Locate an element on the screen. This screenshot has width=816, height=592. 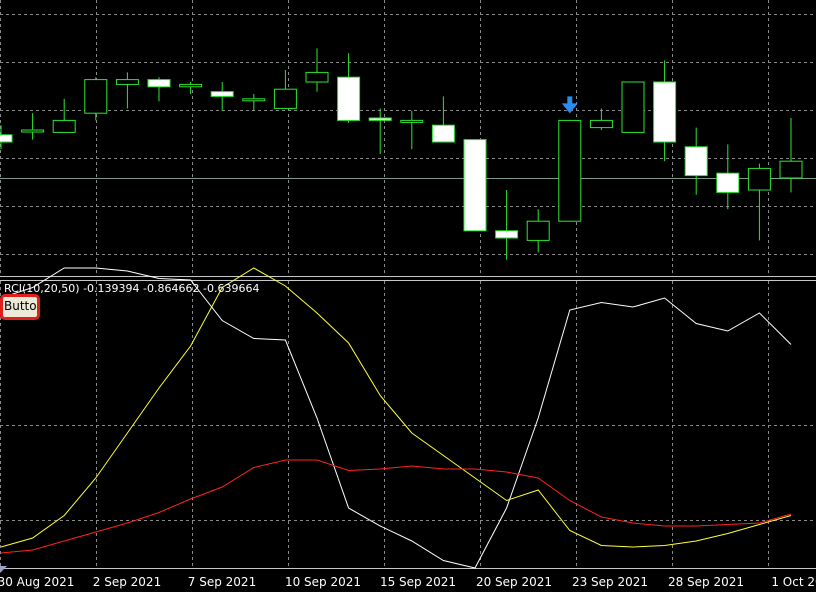
x-tick-label: 30 Aug 2021 is located at coordinates (37, 582).